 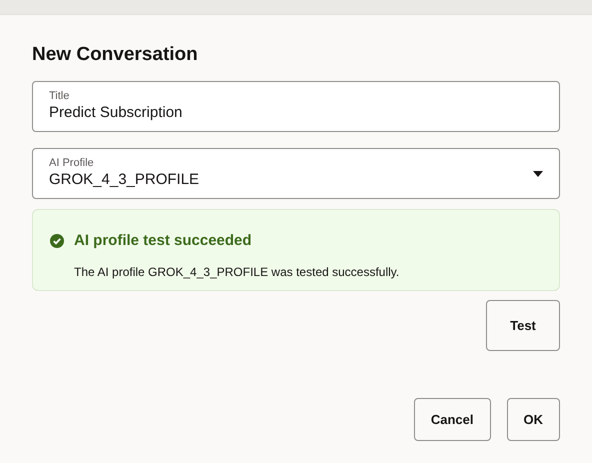 I want to click on dialog-title: New Conversation, so click(x=115, y=55).